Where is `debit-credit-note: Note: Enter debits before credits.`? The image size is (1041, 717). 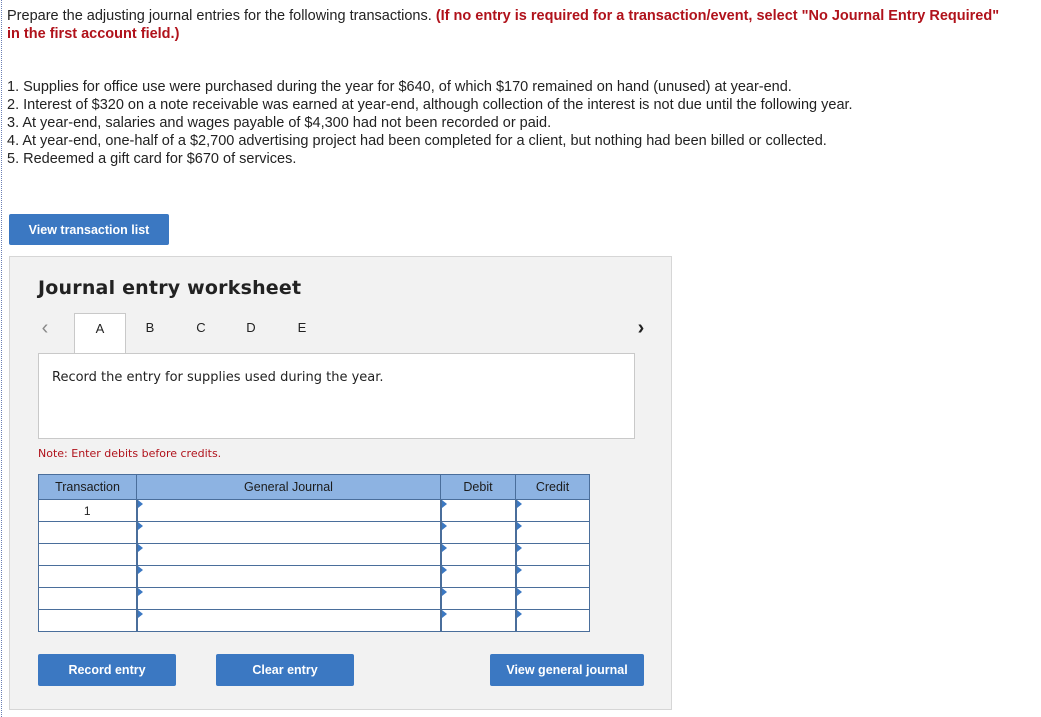
debit-credit-note: Note: Enter debits before credits. is located at coordinates (130, 453).